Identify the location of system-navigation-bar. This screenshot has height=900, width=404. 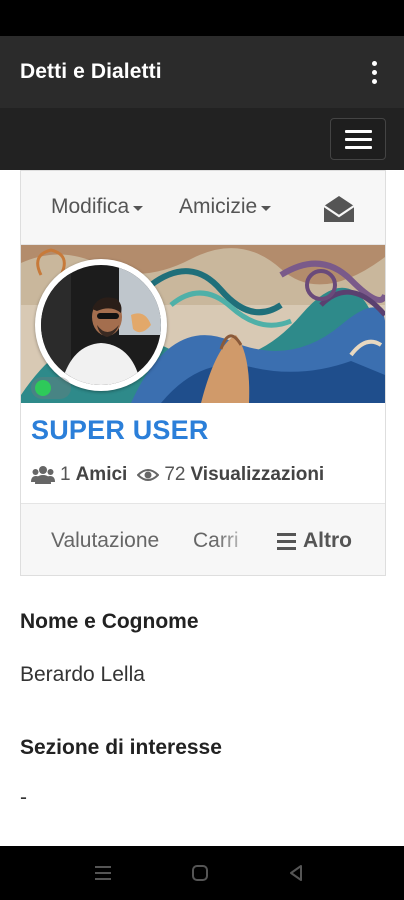
(202, 873).